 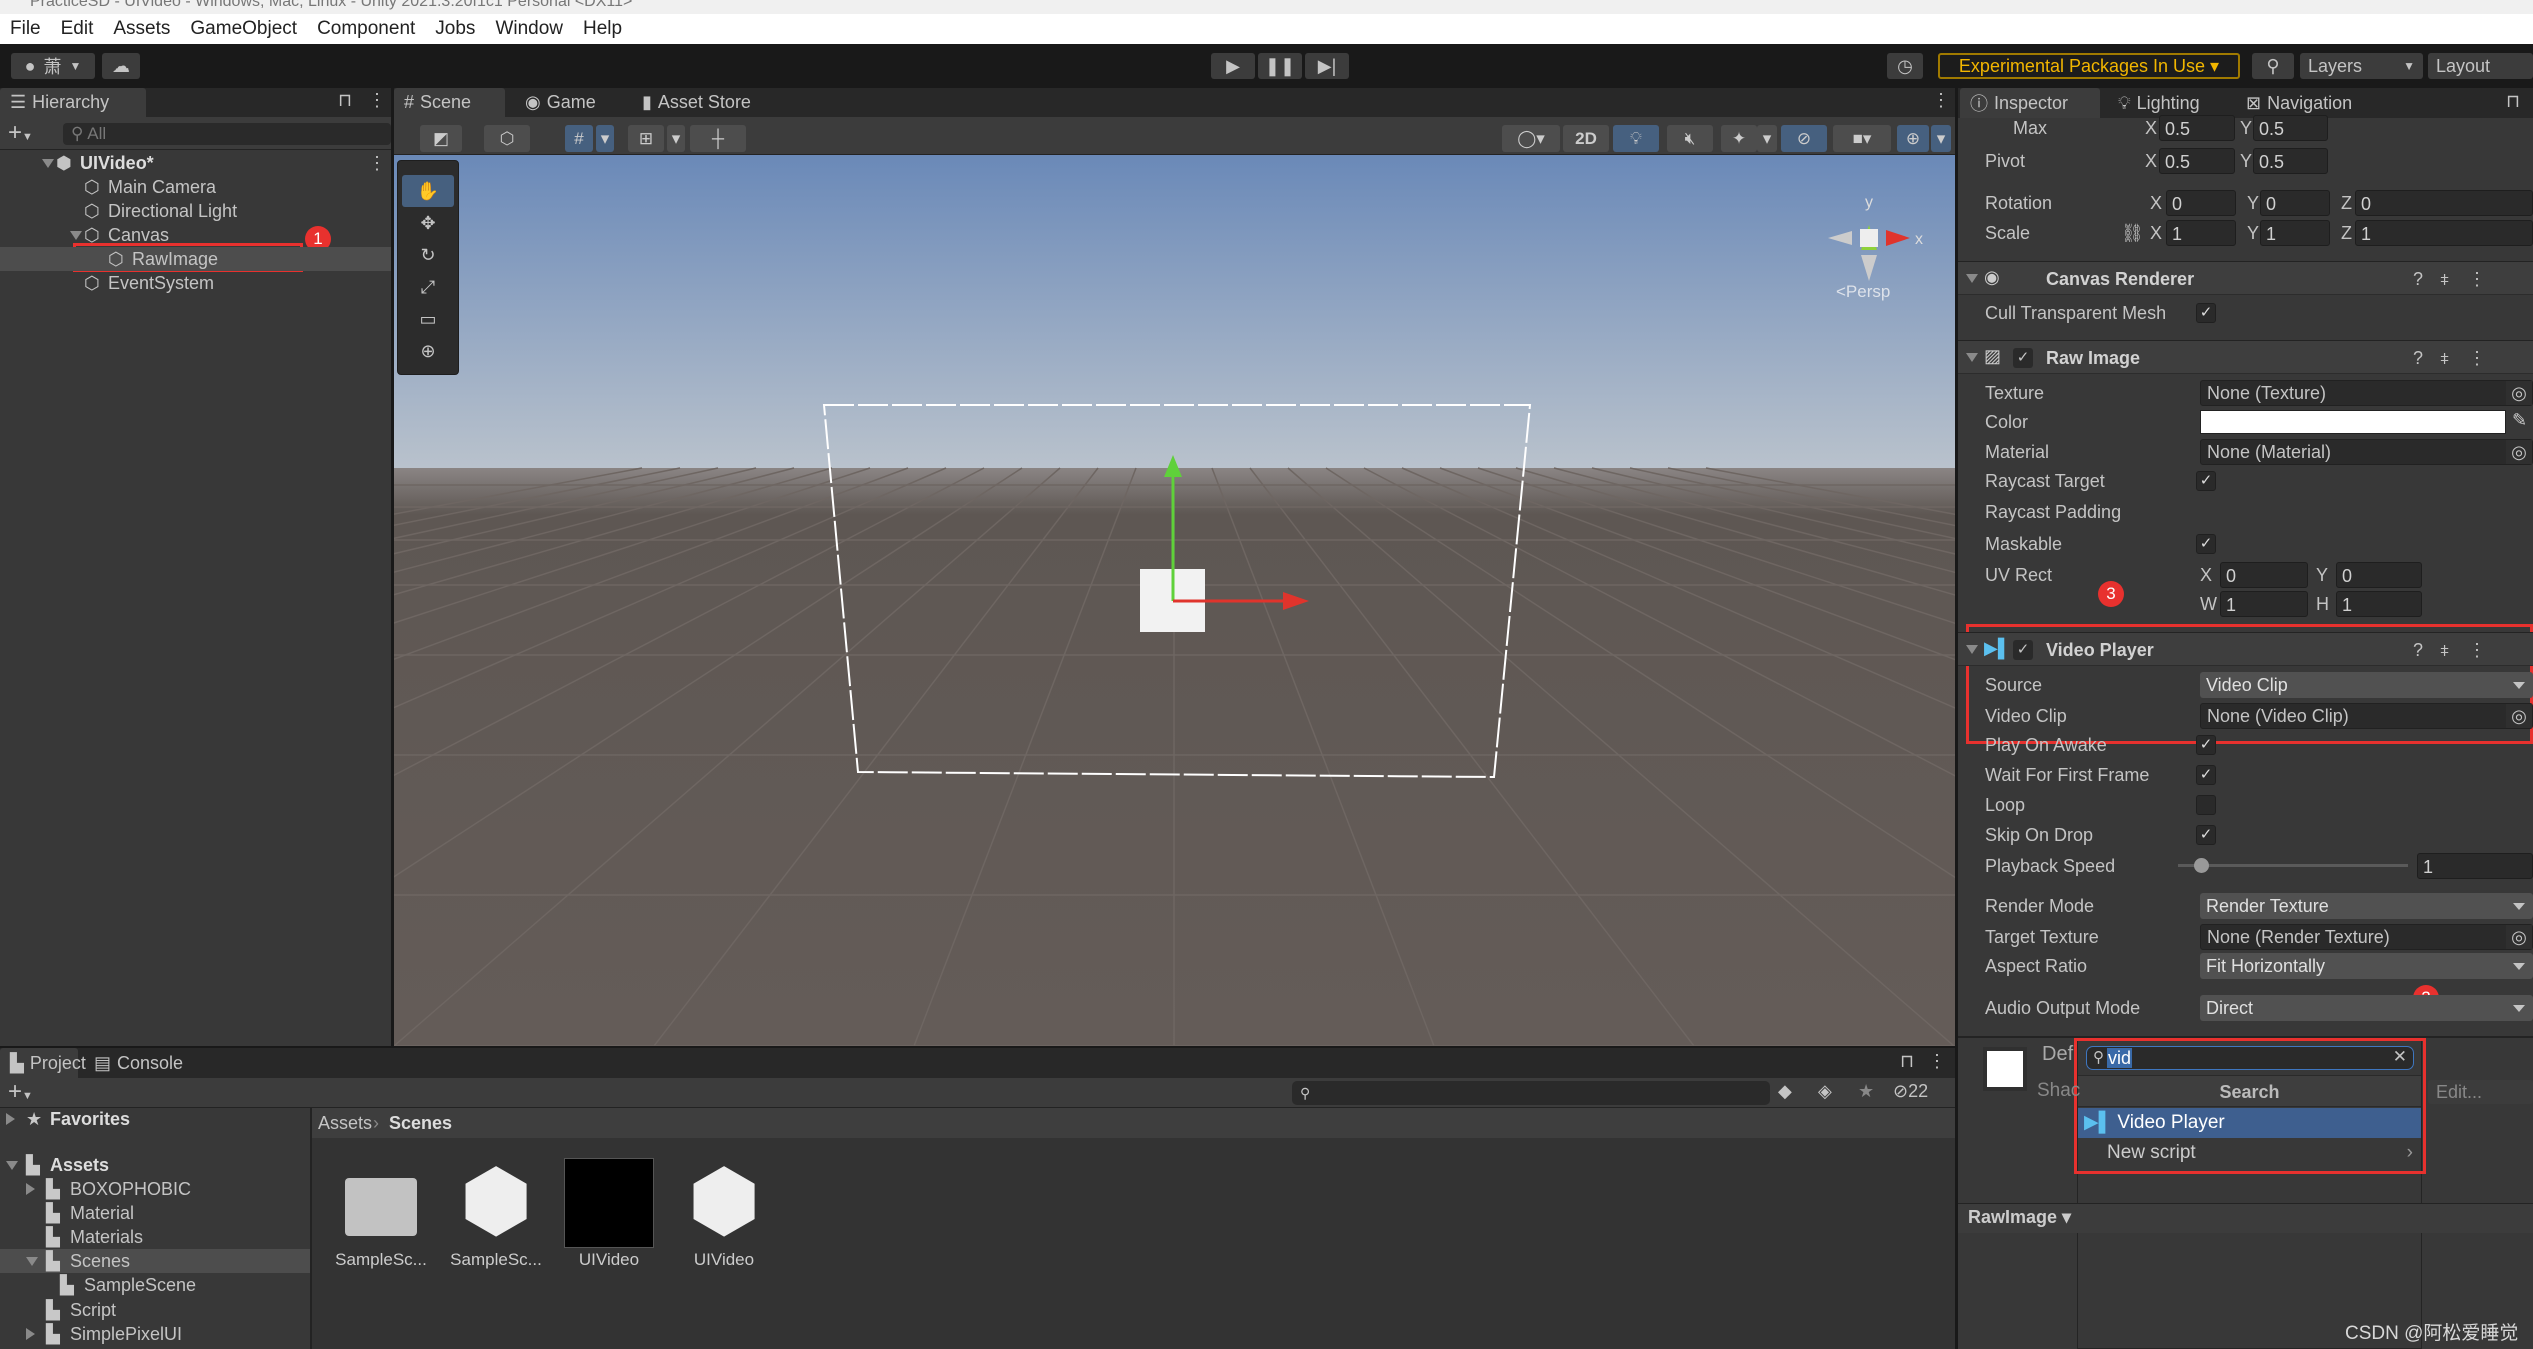 What do you see at coordinates (2201, 865) in the screenshot?
I see `slider-handle` at bounding box center [2201, 865].